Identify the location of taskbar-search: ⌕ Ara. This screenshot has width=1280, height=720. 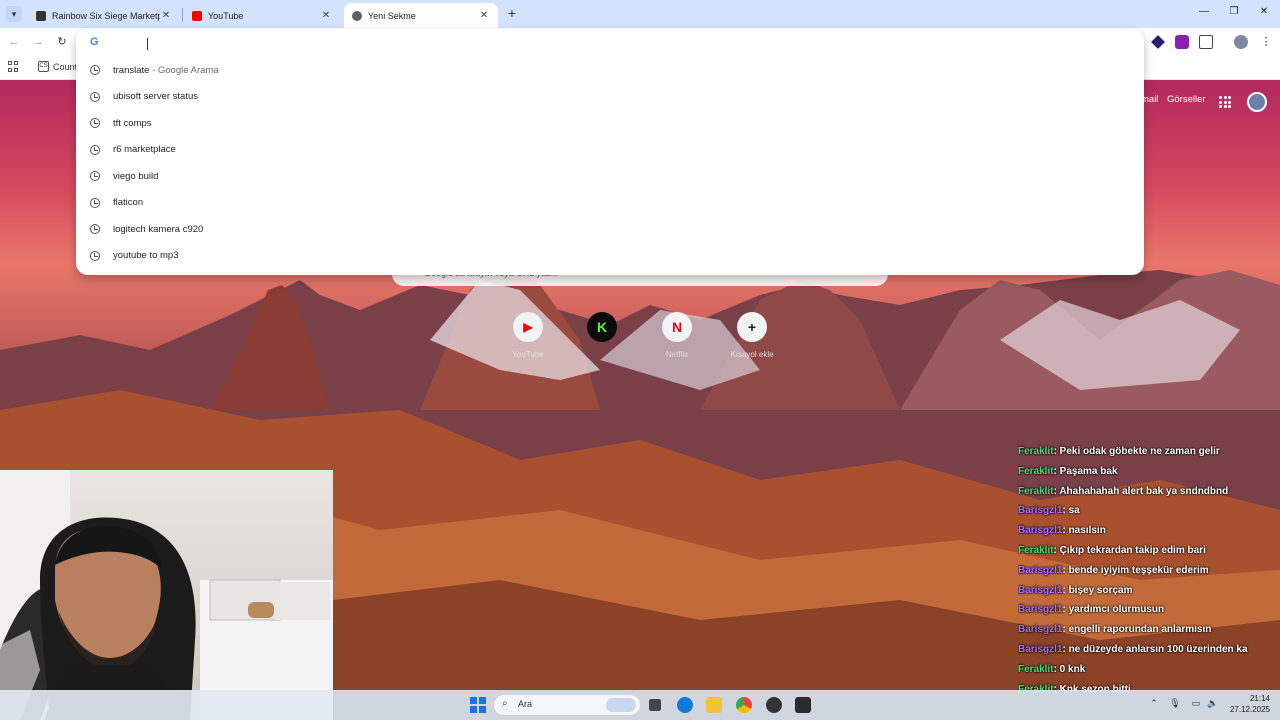
(567, 705).